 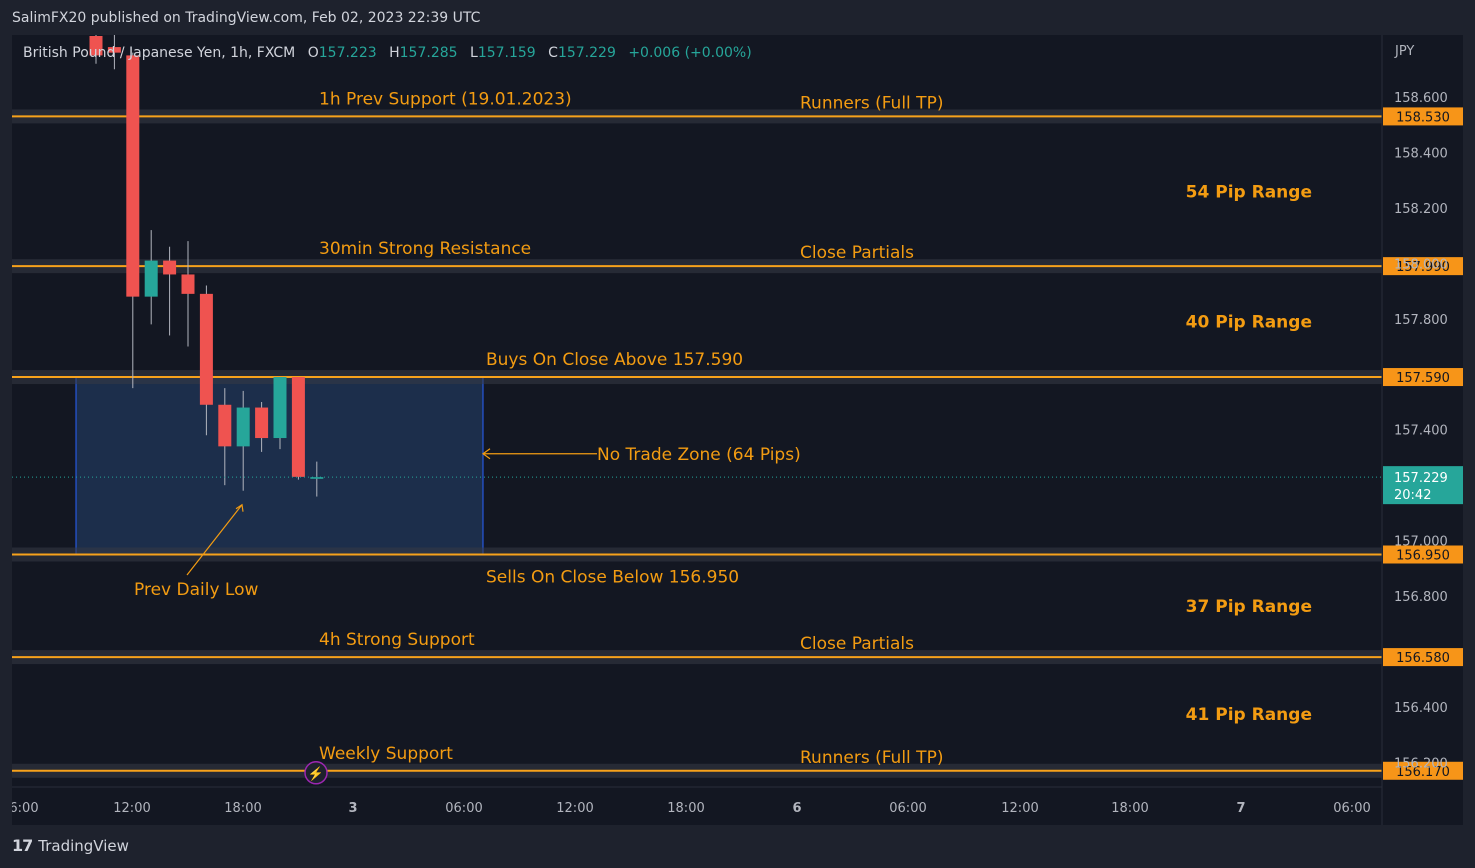 I want to click on close-value: 157.229, so click(x=586, y=53).